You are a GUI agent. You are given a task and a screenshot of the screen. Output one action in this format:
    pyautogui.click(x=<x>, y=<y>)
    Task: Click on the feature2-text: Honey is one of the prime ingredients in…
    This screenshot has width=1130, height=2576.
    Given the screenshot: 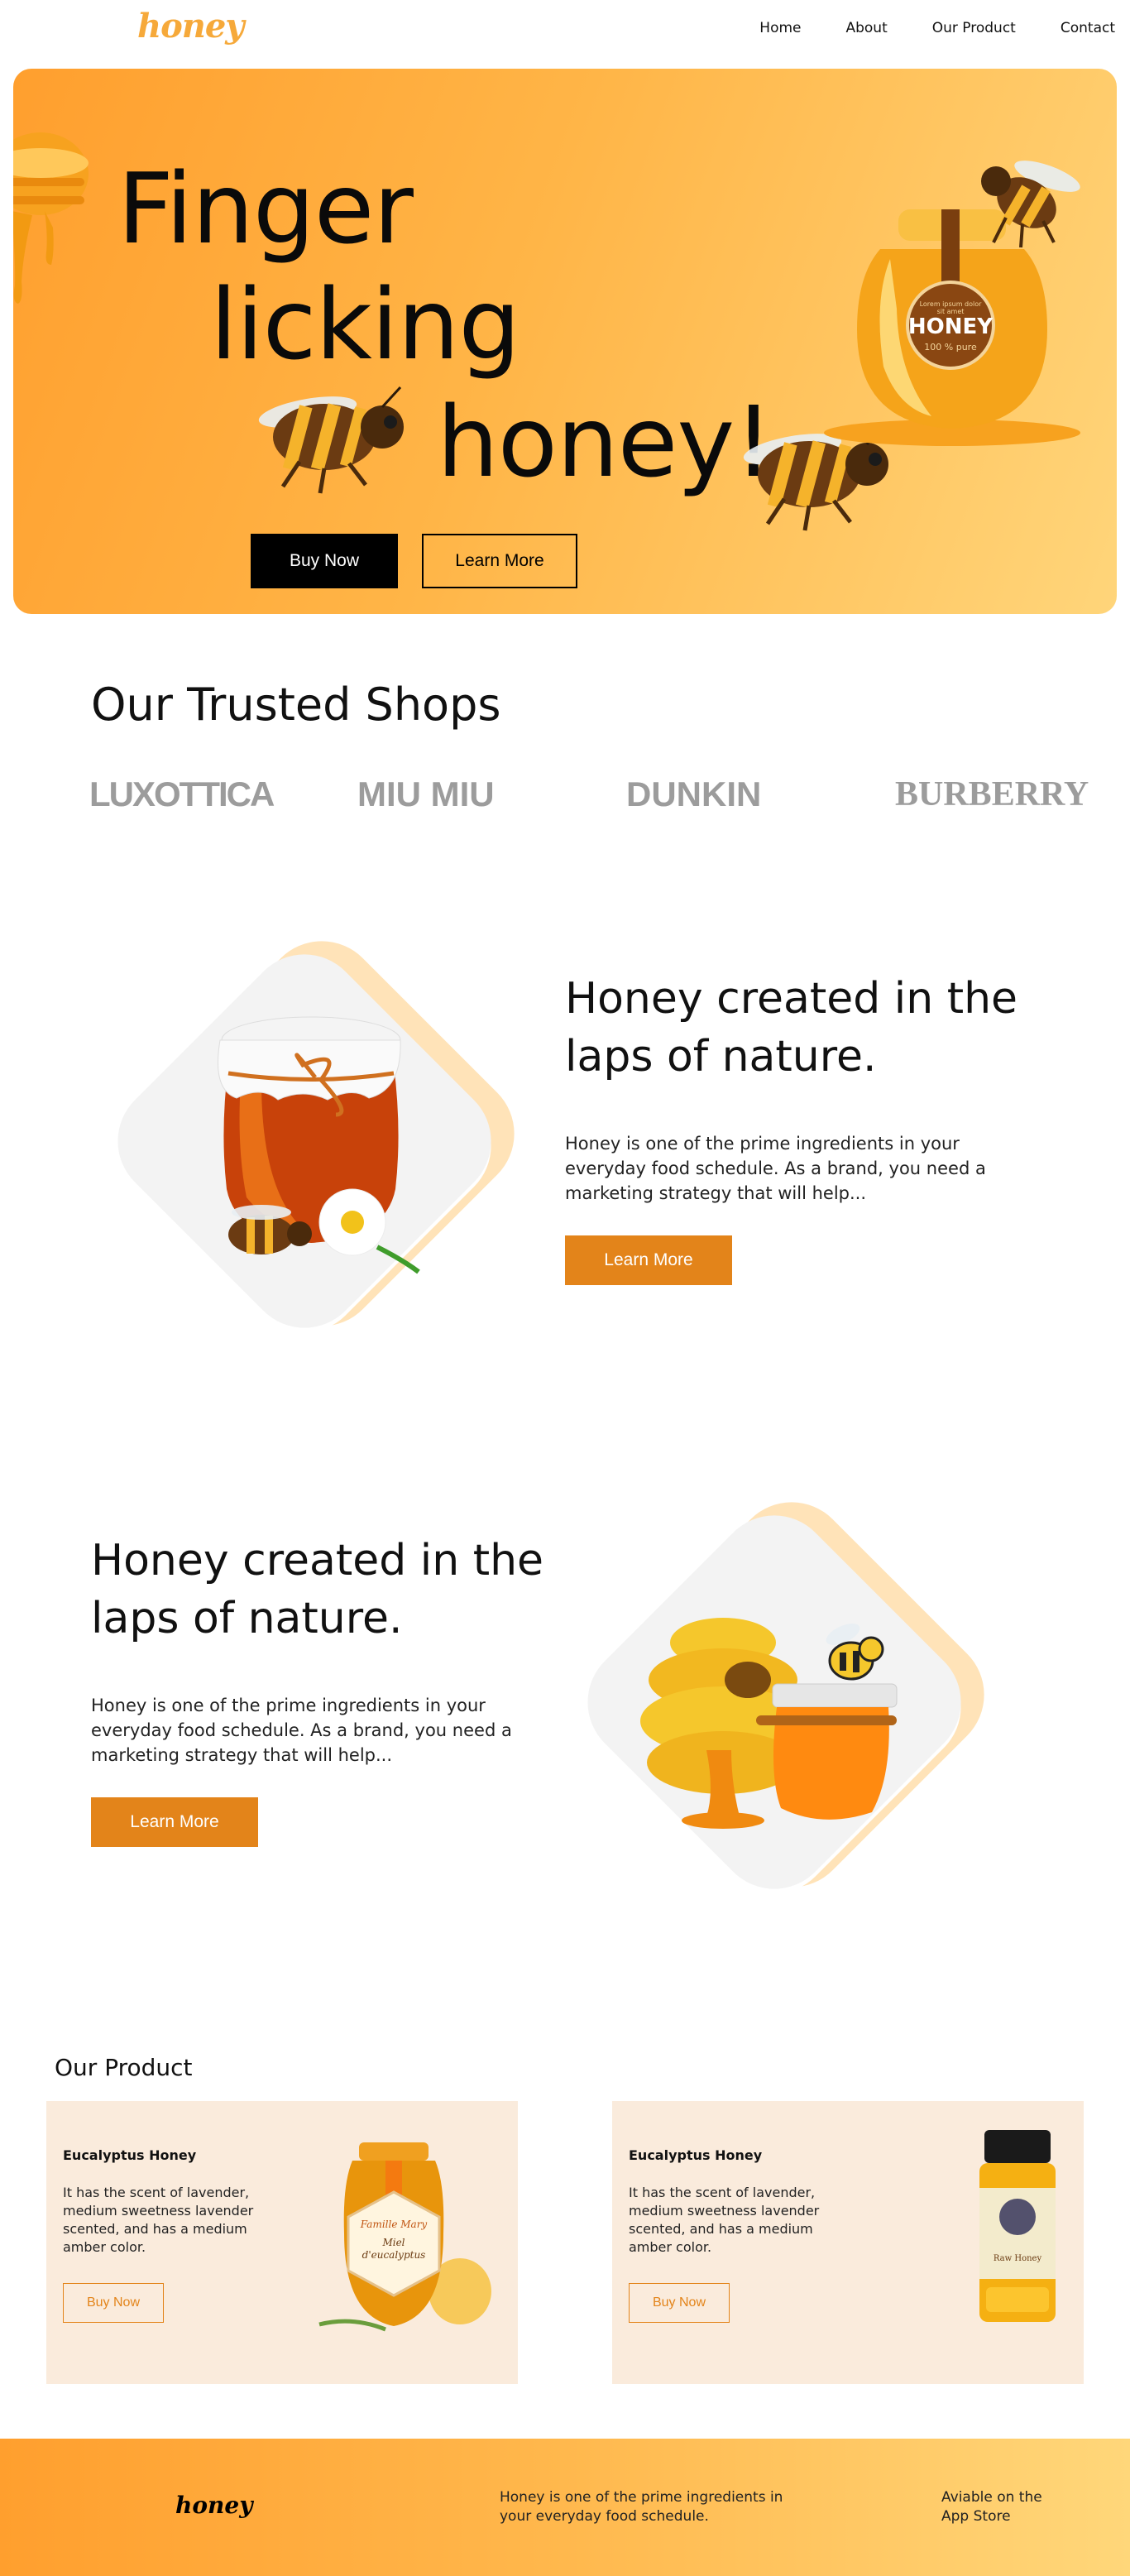 What is the action you would take?
    pyautogui.click(x=301, y=1731)
    